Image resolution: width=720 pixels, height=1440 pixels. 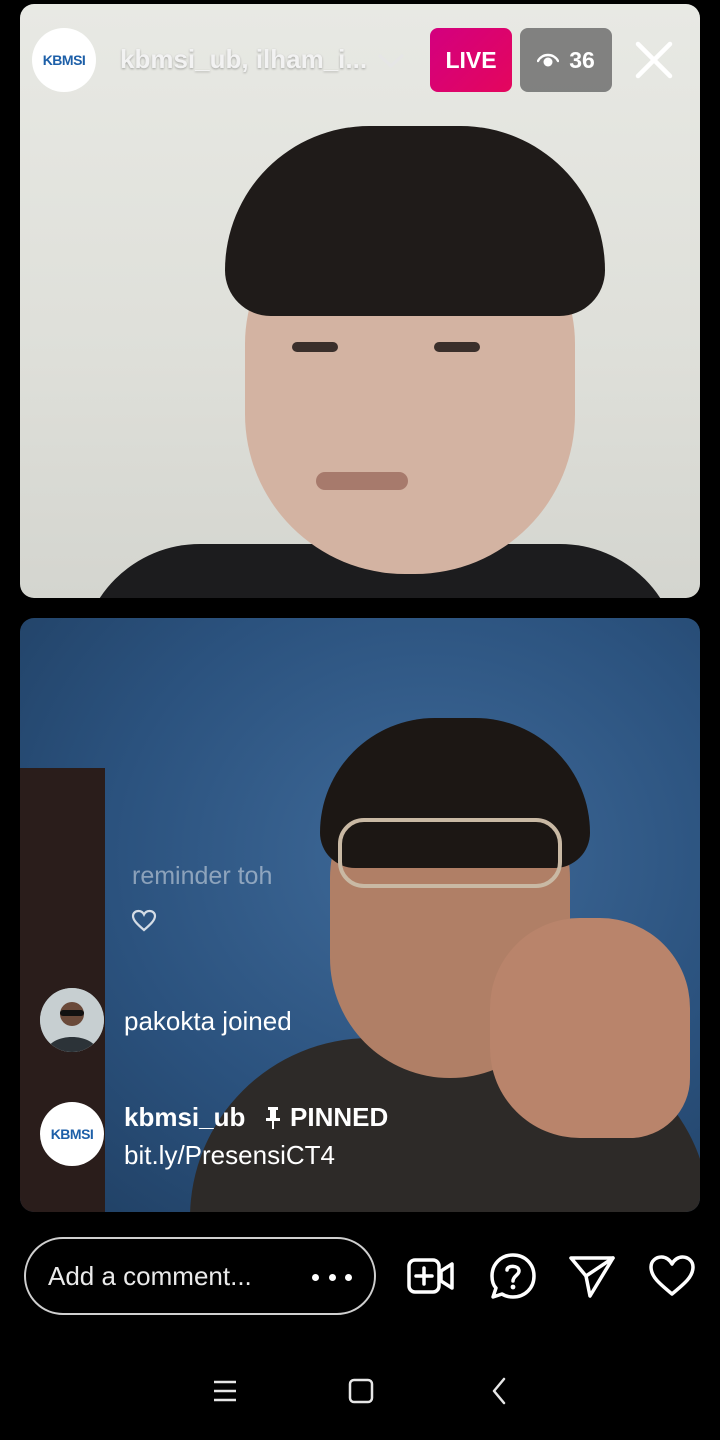 What do you see at coordinates (566, 60) in the screenshot?
I see `viewer-count-badge: 36` at bounding box center [566, 60].